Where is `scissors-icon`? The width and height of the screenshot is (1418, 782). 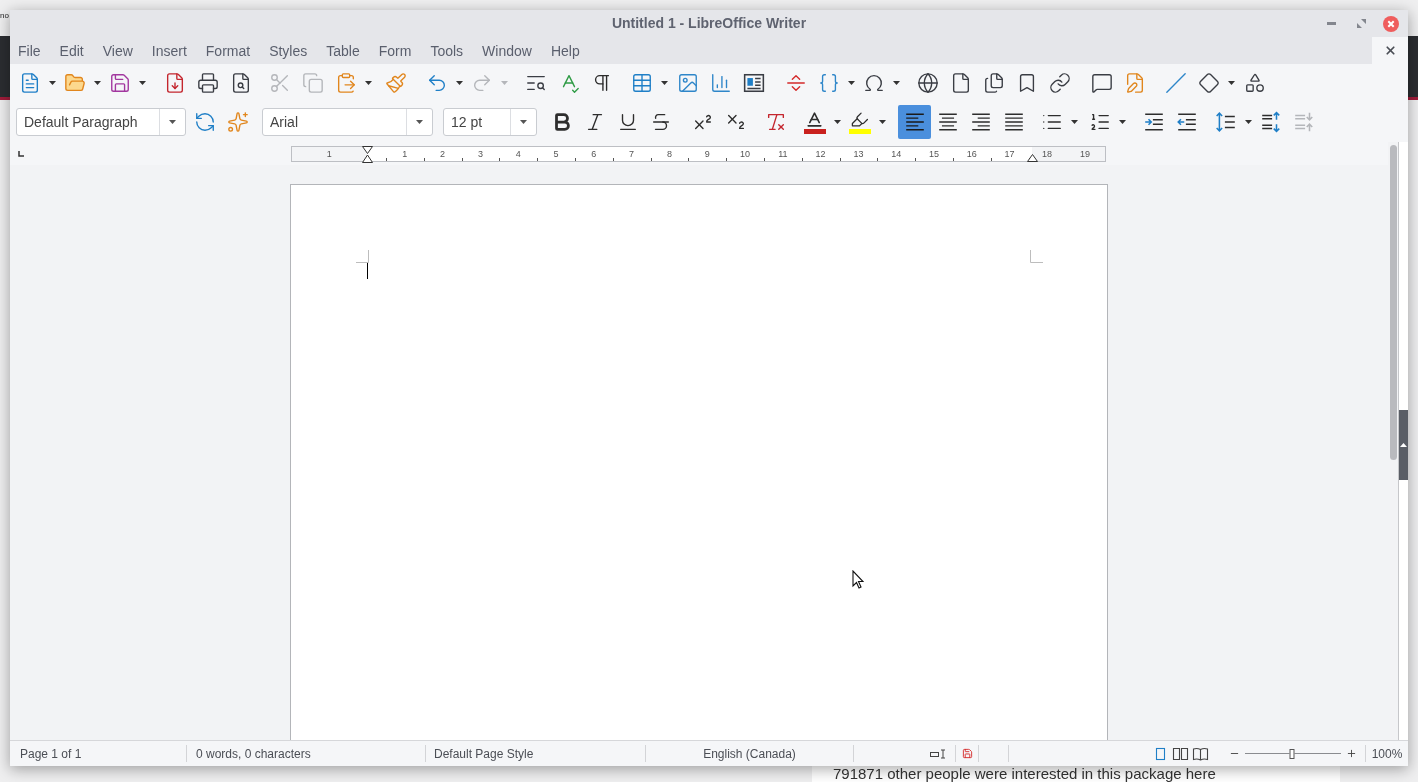
scissors-icon is located at coordinates (279, 83).